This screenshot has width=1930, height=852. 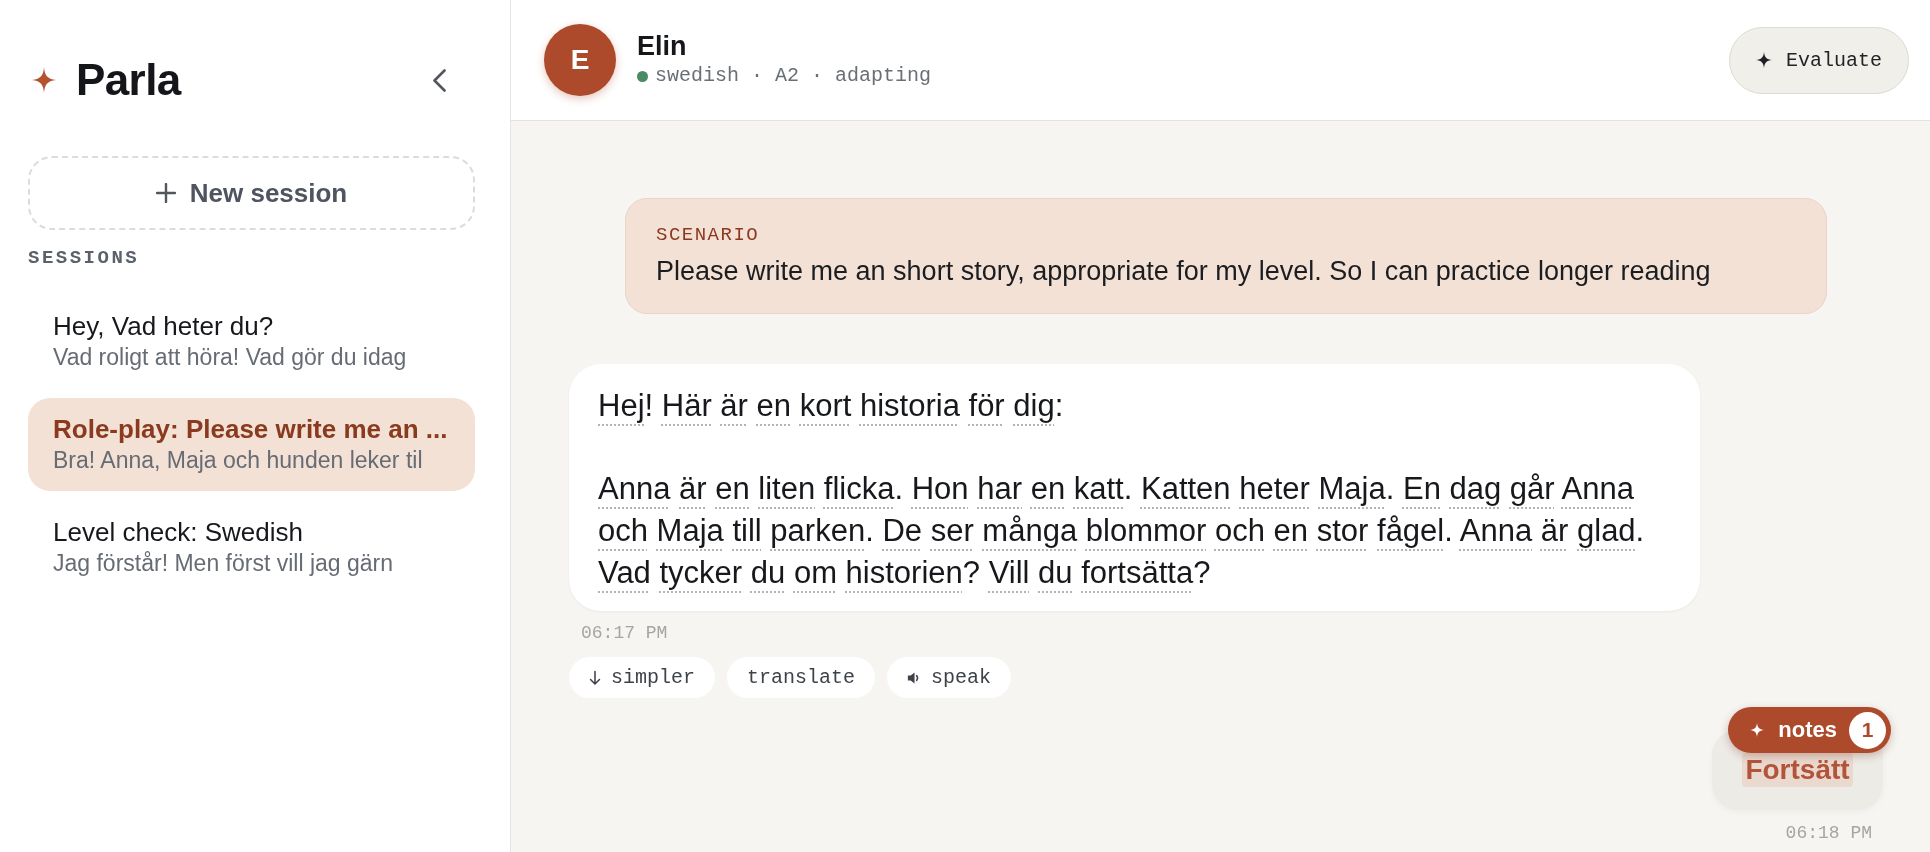 I want to click on scenario-label: SCENARIO, so click(x=708, y=235).